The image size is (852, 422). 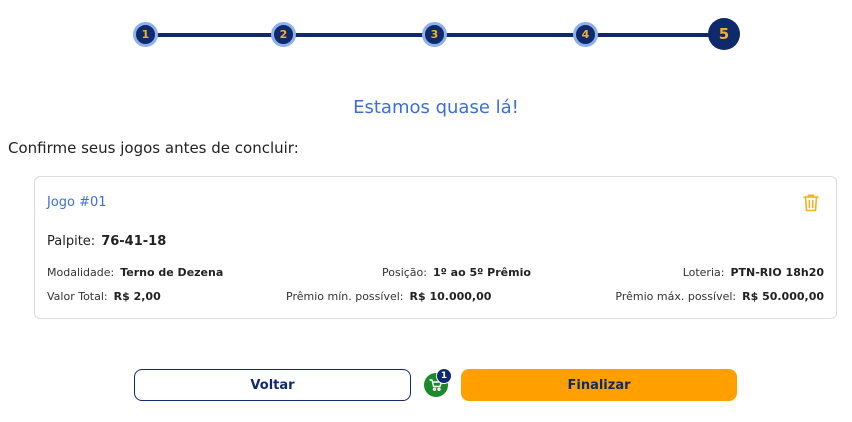 I want to click on game-title: Jogo #01, so click(x=77, y=202).